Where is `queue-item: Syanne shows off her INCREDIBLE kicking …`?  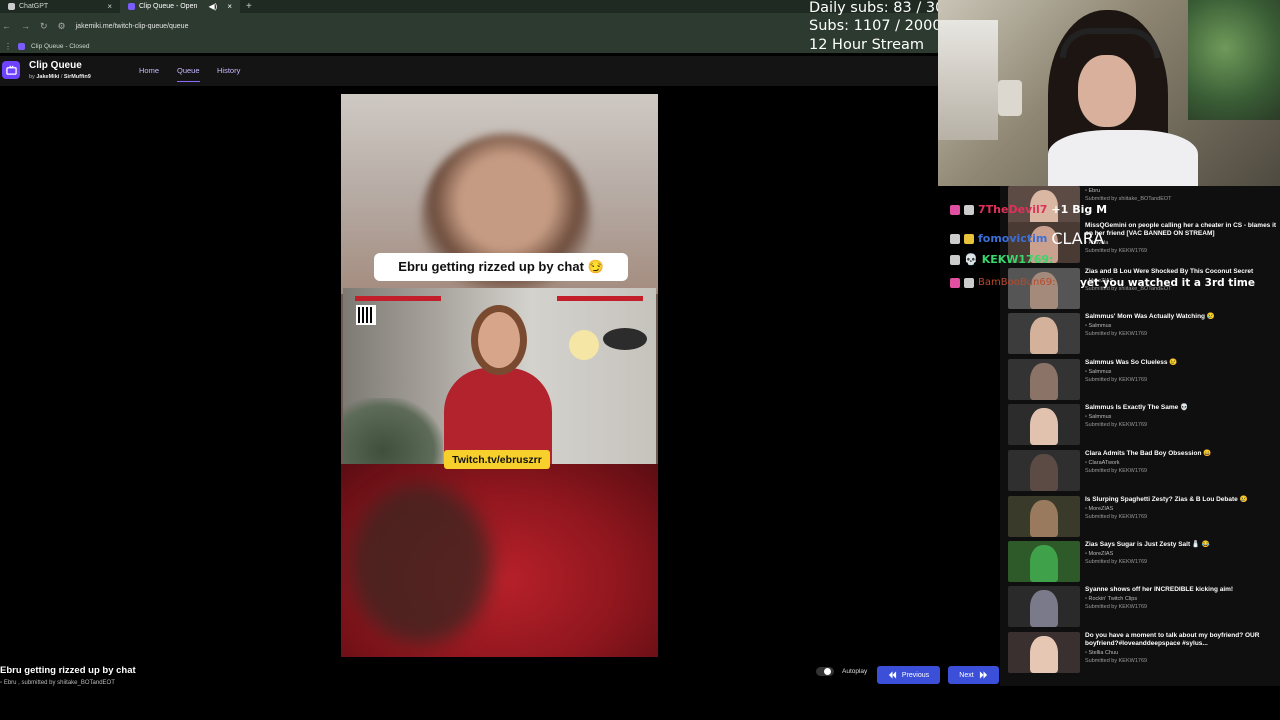
queue-item: Syanne shows off her INCREDIBLE kicking … is located at coordinates (1143, 608).